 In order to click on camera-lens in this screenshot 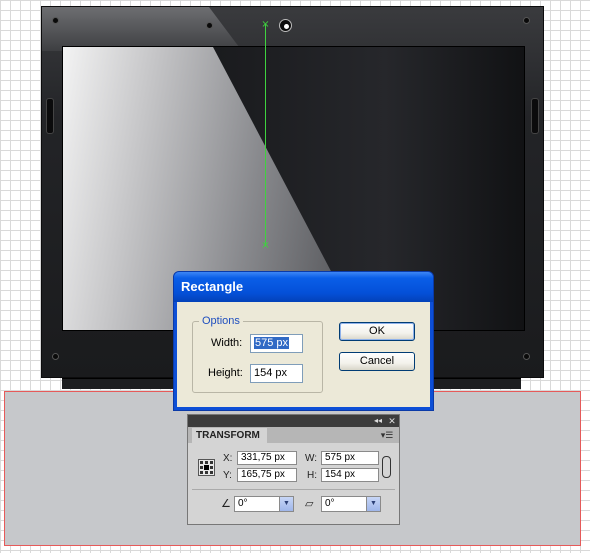, I will do `click(286, 26)`.